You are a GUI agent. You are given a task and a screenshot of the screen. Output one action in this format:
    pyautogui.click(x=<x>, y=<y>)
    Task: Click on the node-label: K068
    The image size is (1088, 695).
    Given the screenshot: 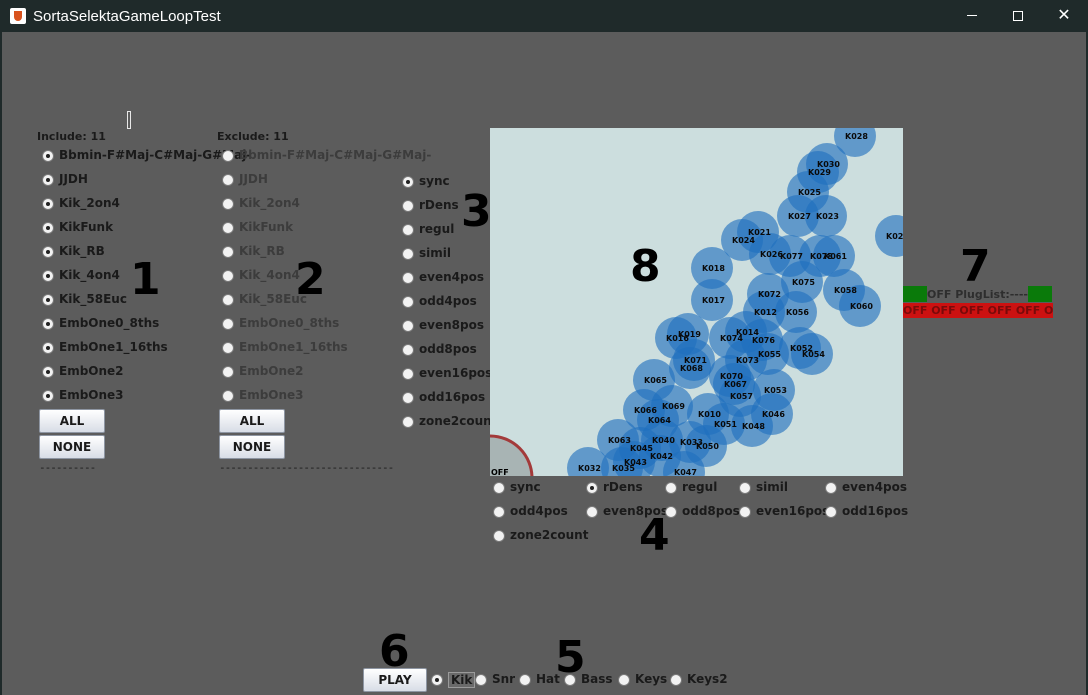 What is the action you would take?
    pyautogui.click(x=691, y=368)
    